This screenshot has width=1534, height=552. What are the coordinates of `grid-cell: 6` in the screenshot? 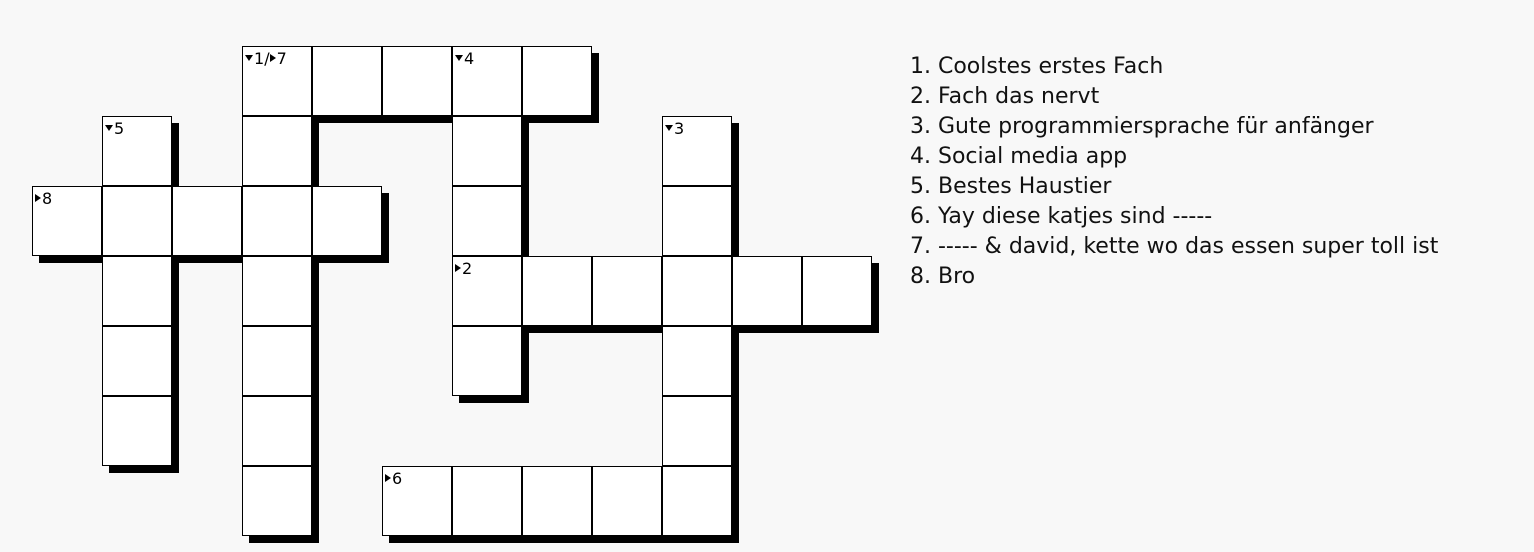 It's located at (417, 501).